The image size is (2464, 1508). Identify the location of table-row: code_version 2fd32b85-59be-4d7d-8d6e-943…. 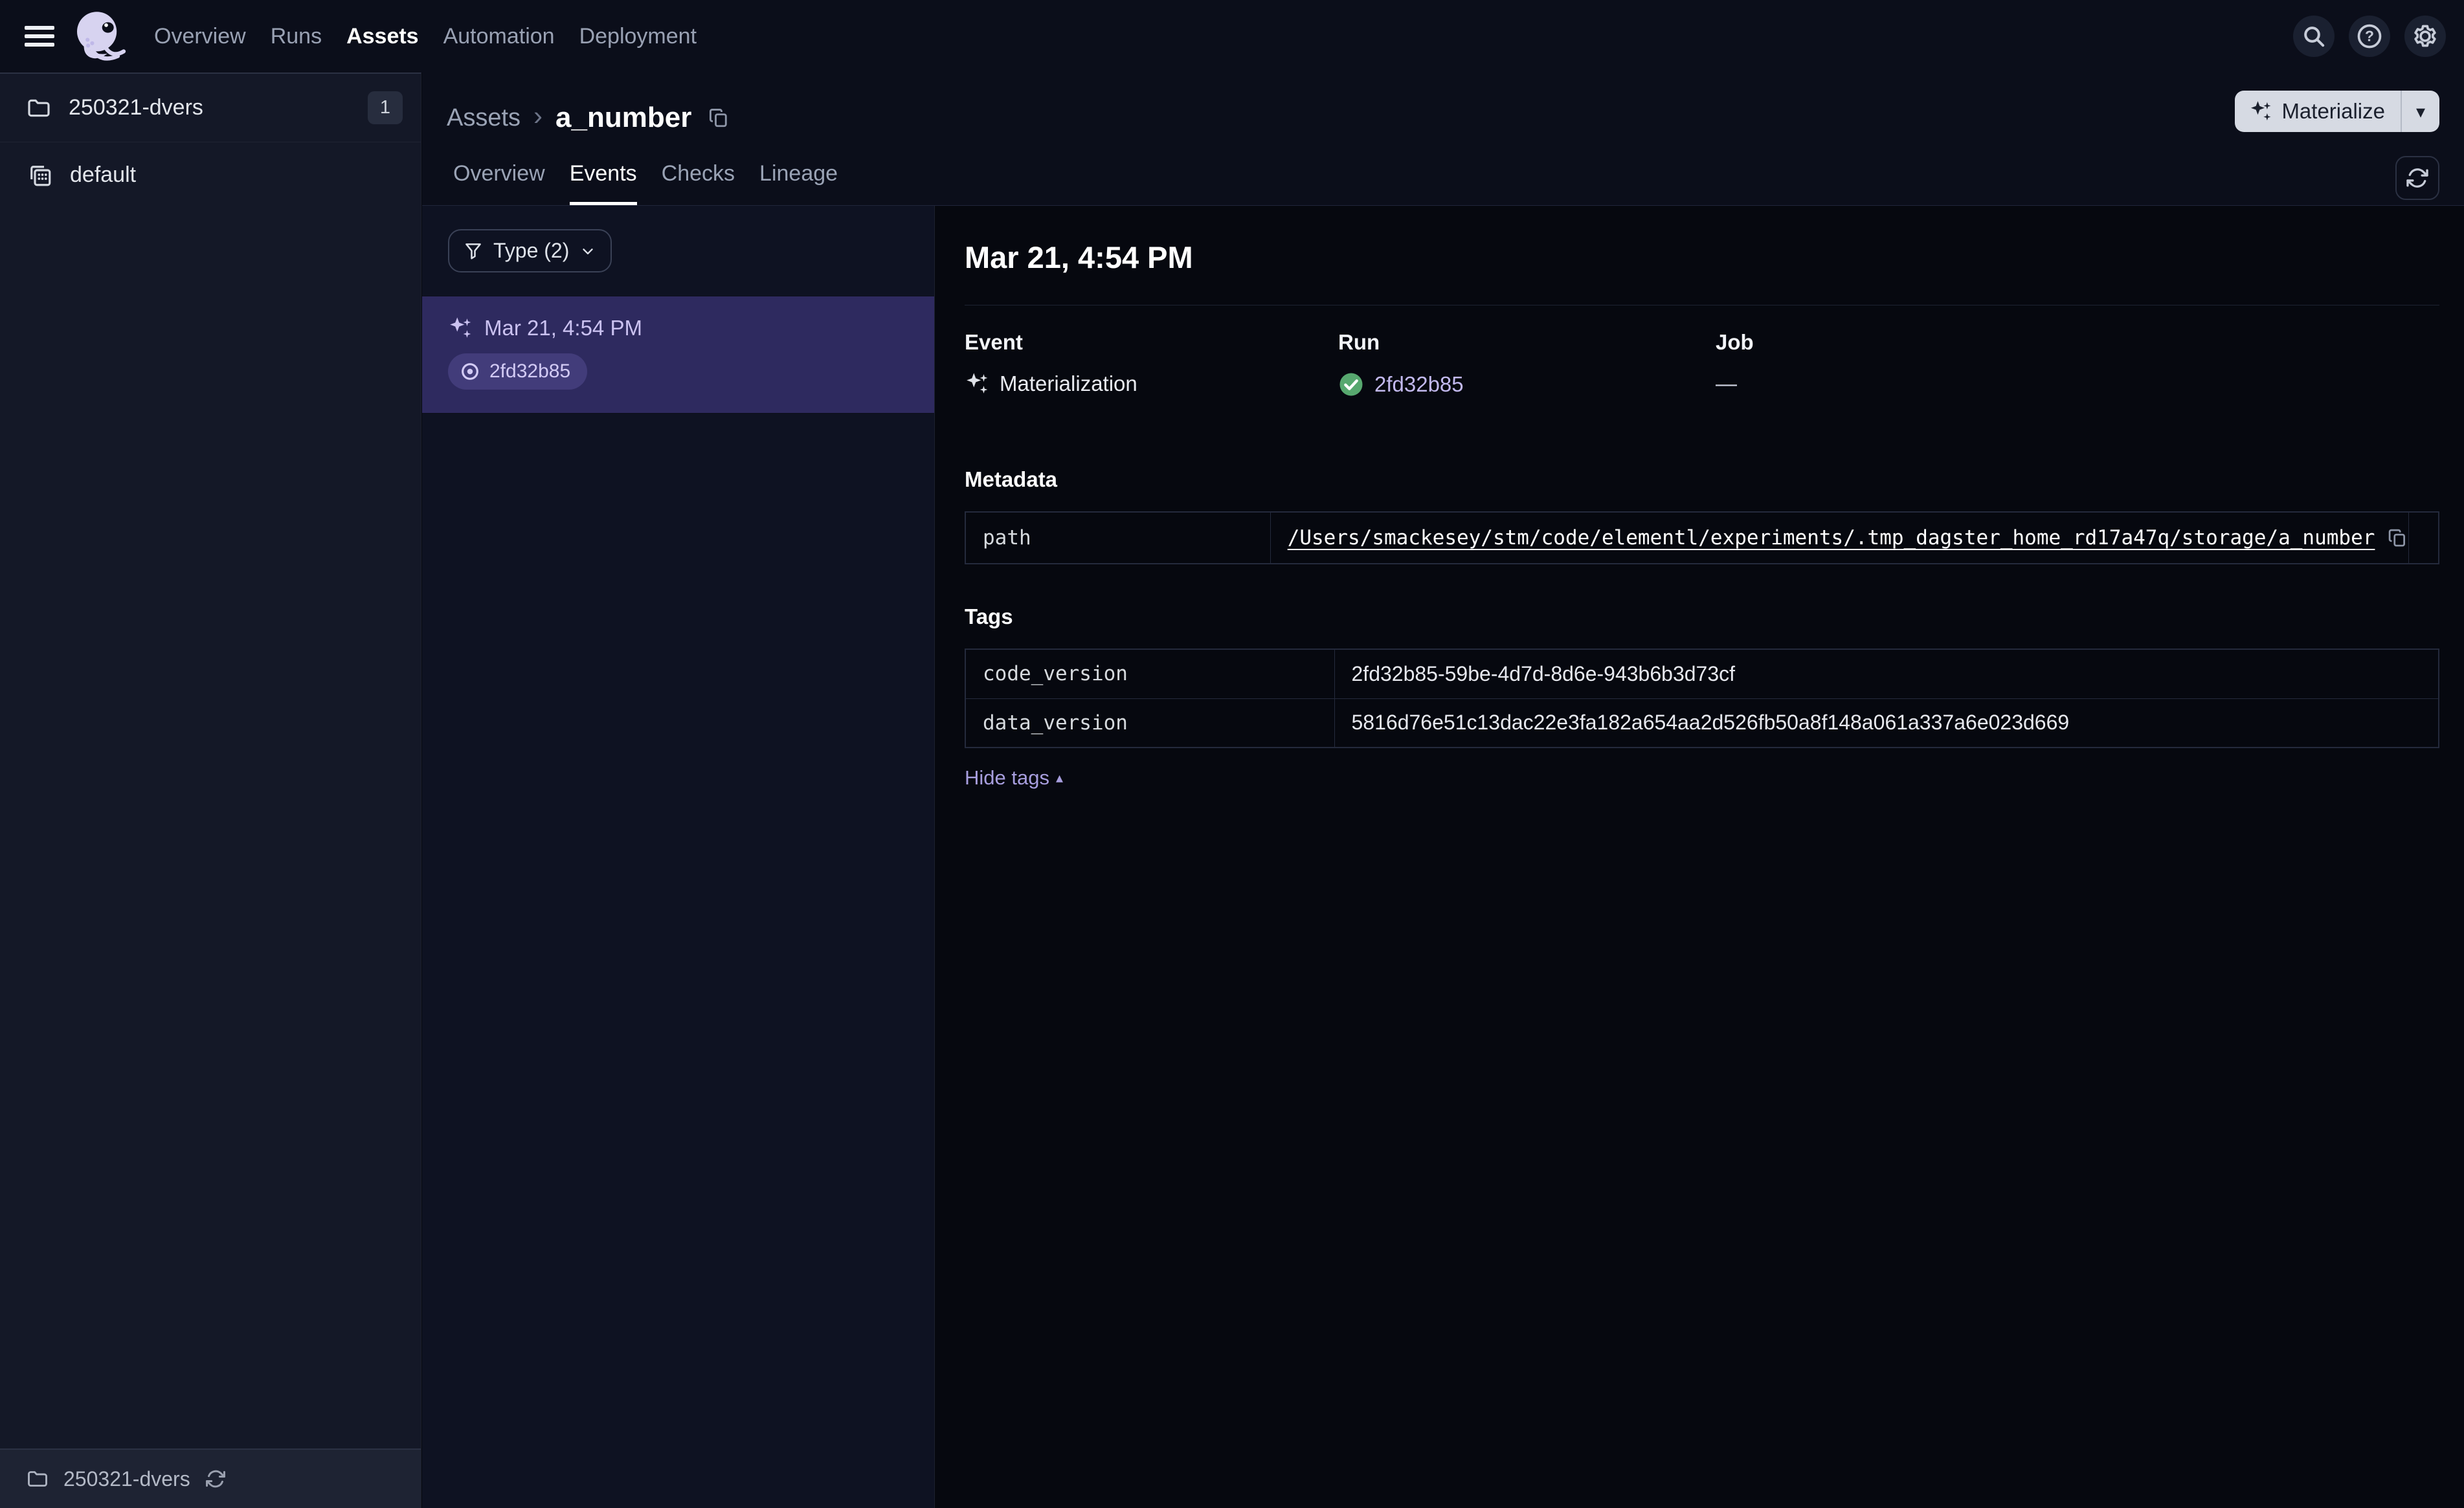
(1702, 674).